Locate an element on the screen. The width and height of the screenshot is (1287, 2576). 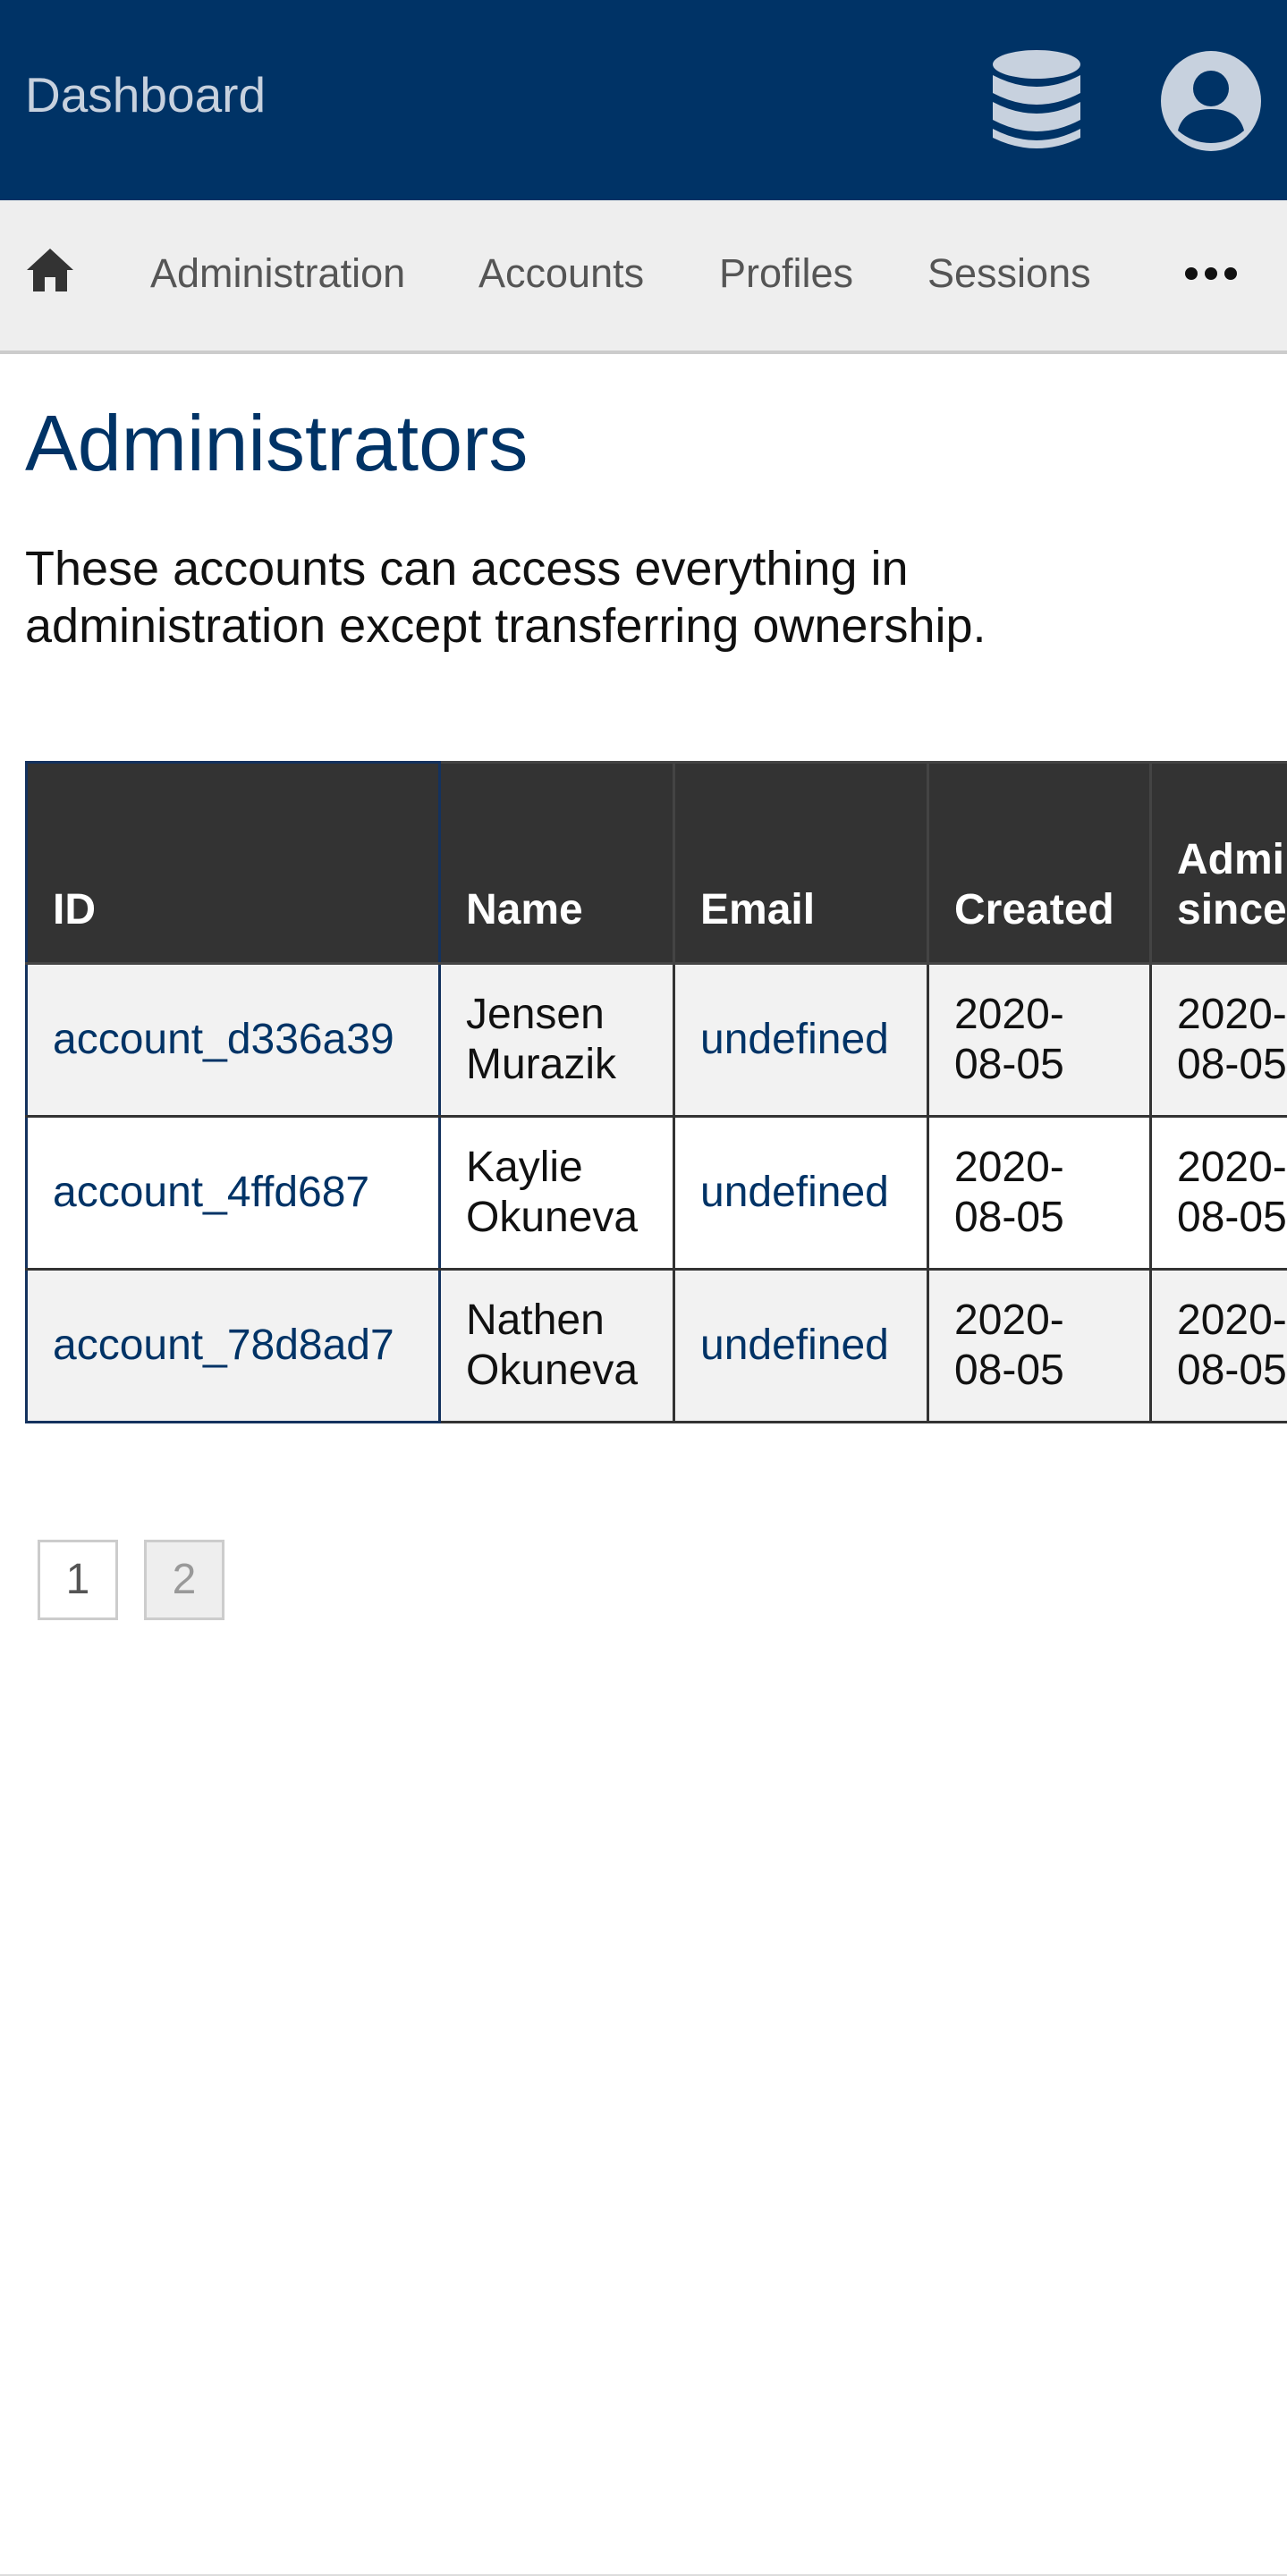
cell-name: Kaylie Okuneva is located at coordinates (556, 1193).